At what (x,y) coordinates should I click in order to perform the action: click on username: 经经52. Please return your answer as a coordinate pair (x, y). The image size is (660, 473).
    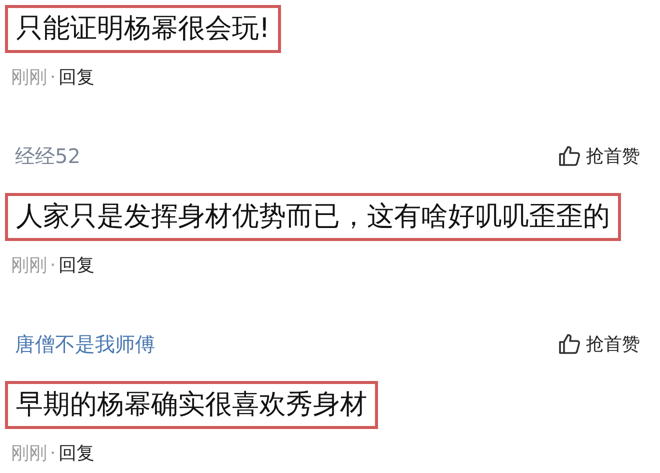
    Looking at the image, I should click on (47, 156).